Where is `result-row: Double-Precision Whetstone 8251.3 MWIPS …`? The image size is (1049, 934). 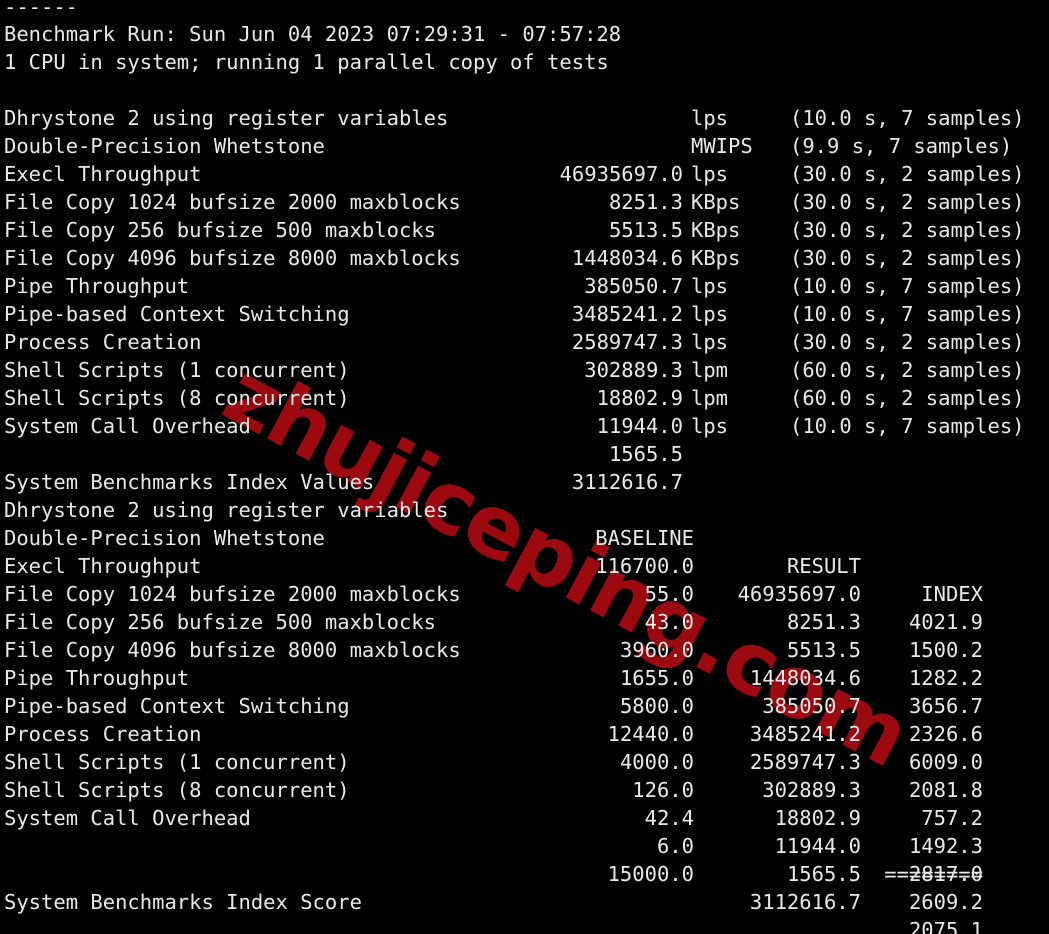
result-row: Double-Precision Whetstone 8251.3 MWIPS … is located at coordinates (506, 173).